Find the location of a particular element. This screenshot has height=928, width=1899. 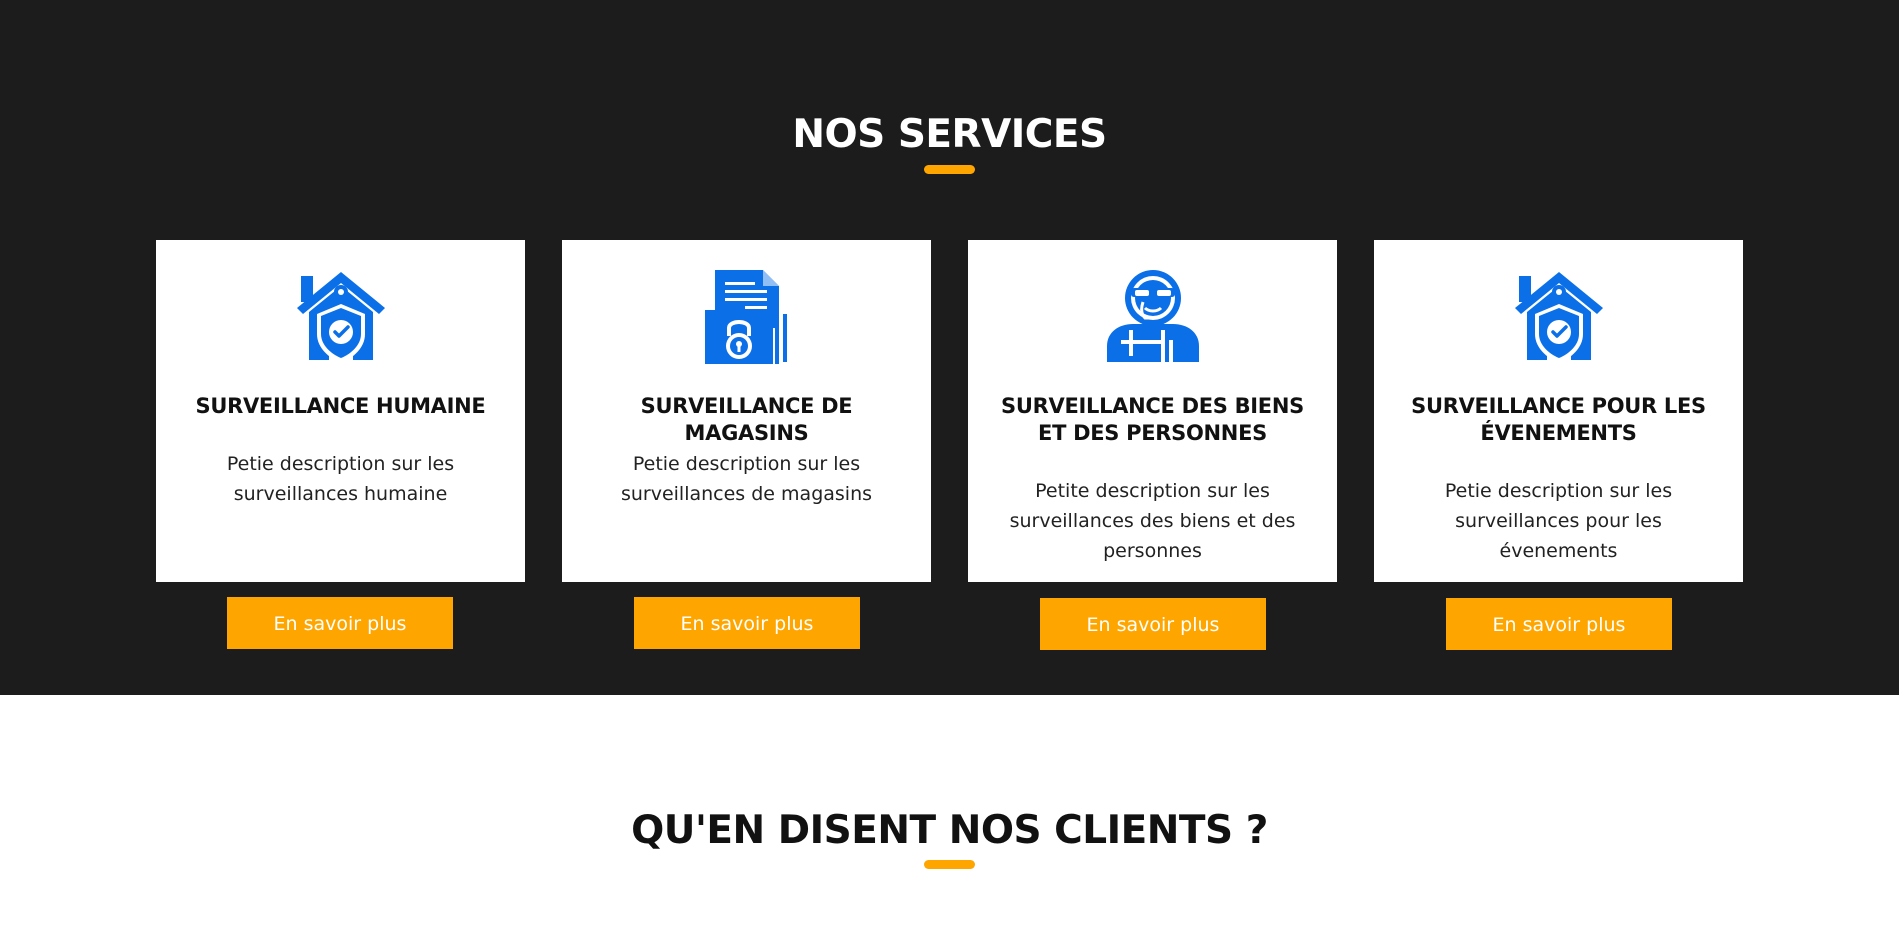

testimonials-title: QU'EN DISENT NOS CLIENTS ? is located at coordinates (949, 830).